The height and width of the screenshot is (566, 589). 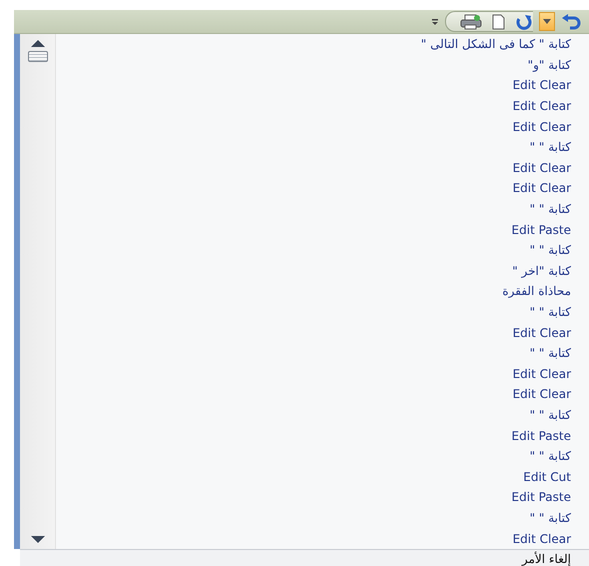 I want to click on caret-icon, so click(x=547, y=21).